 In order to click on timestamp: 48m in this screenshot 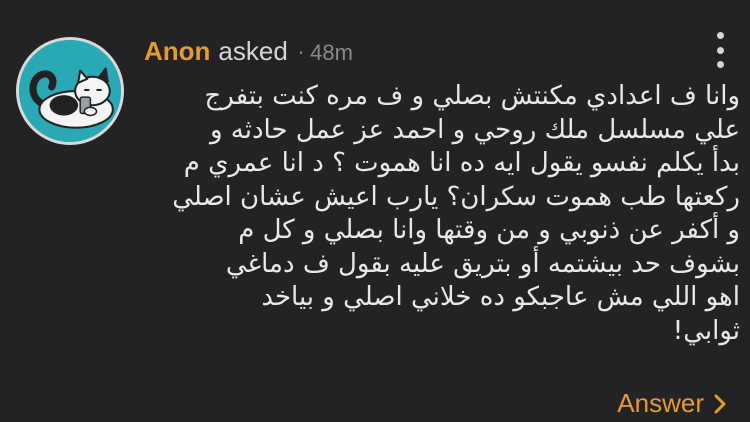, I will do `click(331, 52)`.